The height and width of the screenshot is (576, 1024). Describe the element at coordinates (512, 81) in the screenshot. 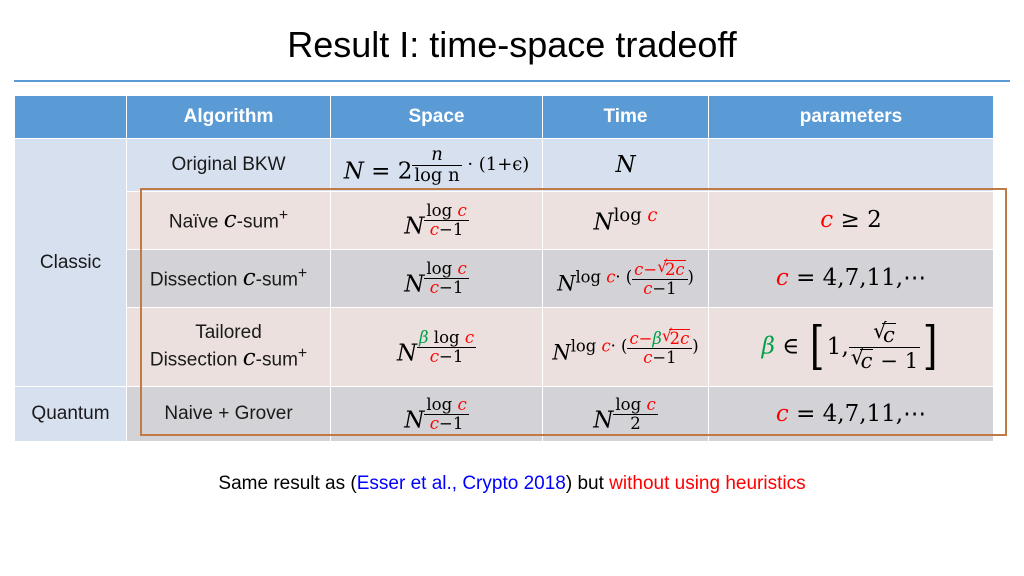

I see `title-divider` at that location.